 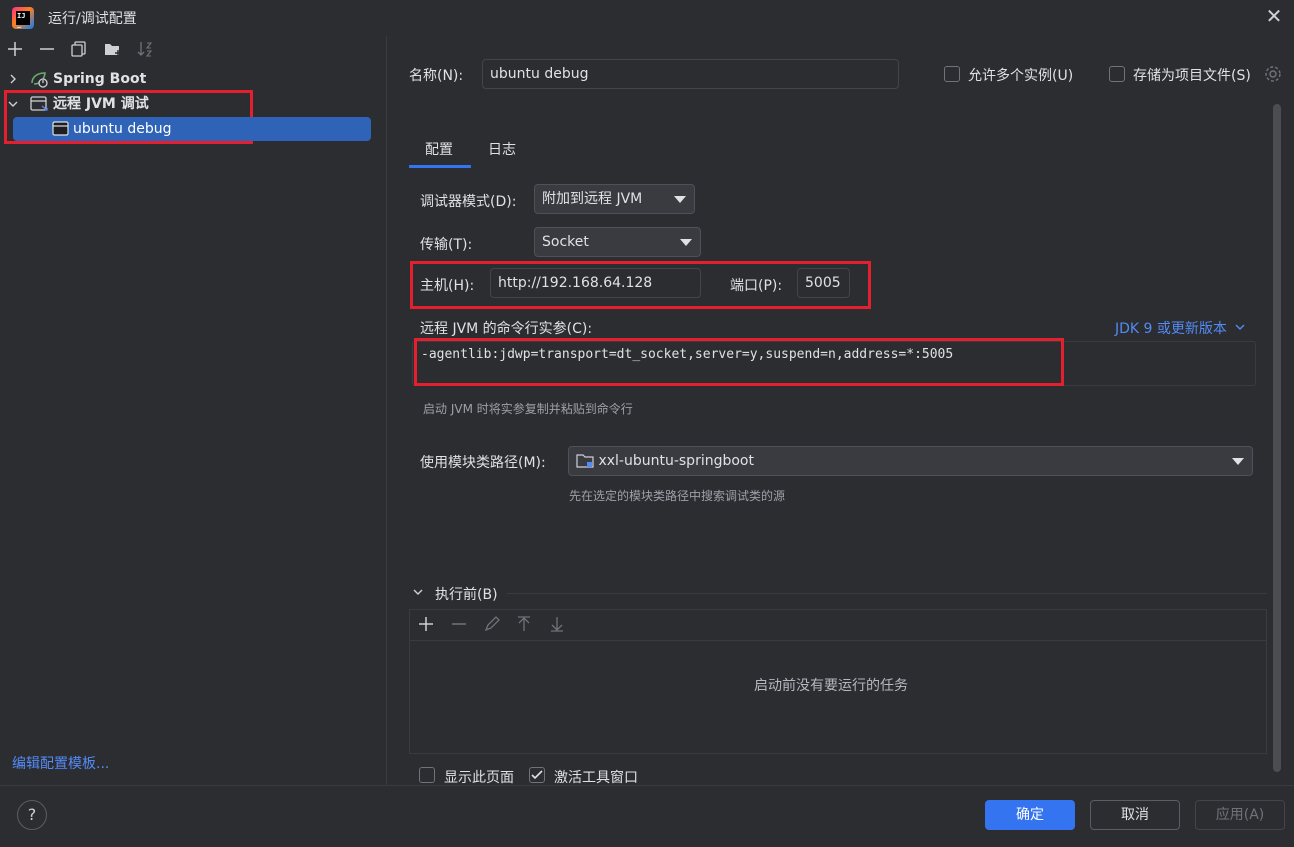 I want to click on ok-button: 确定, so click(x=1030, y=815).